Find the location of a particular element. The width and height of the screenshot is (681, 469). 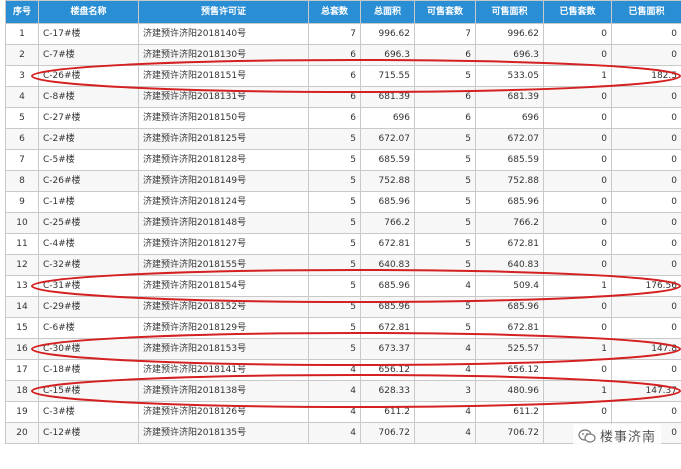

cell-permit: 济建预许济阳2018140号 is located at coordinates (223, 34).